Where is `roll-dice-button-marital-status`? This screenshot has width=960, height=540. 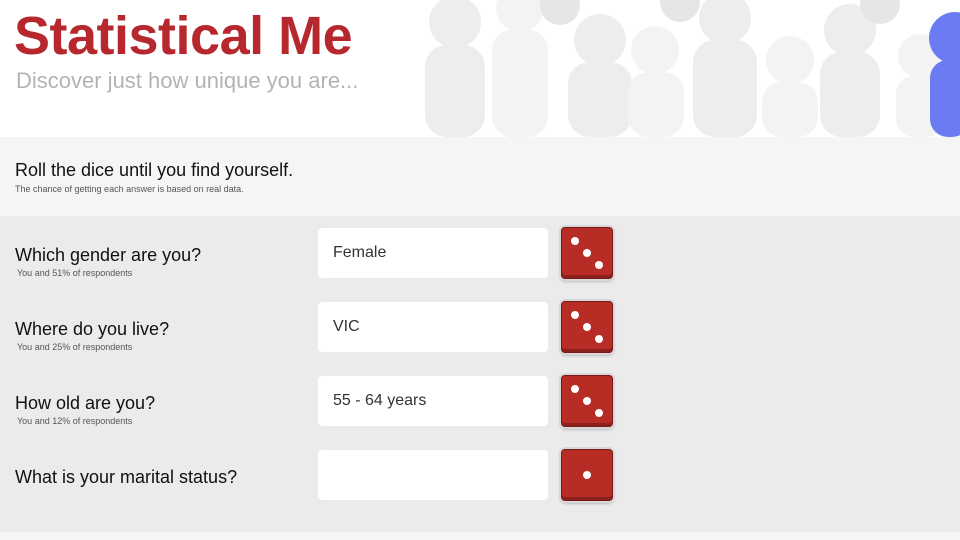 roll-dice-button-marital-status is located at coordinates (587, 475).